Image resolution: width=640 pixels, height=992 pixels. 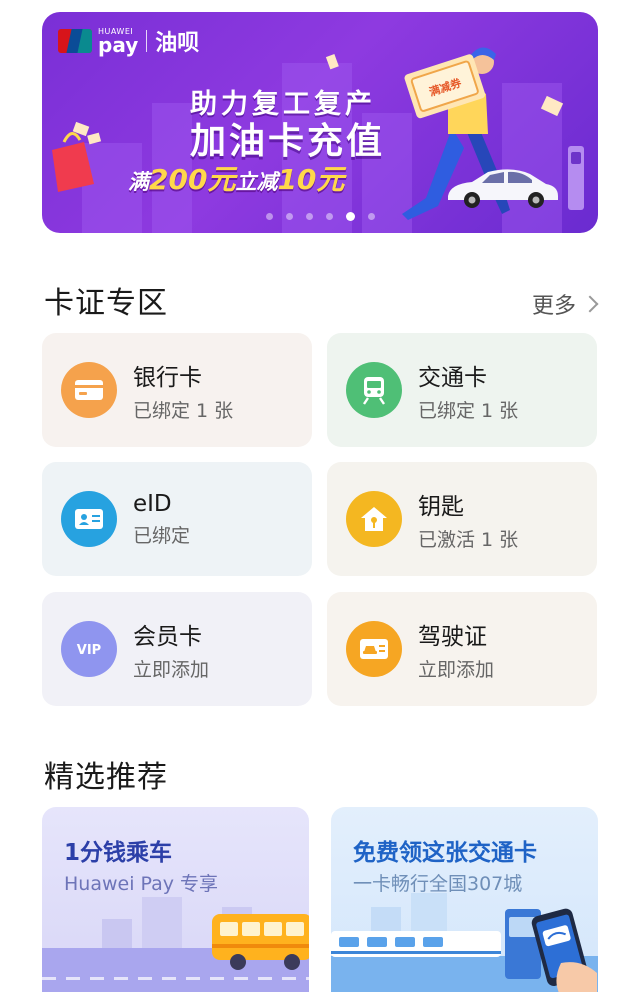 I want to click on card-bank: 银行卡 已绑定 1 张, so click(x=177, y=390).